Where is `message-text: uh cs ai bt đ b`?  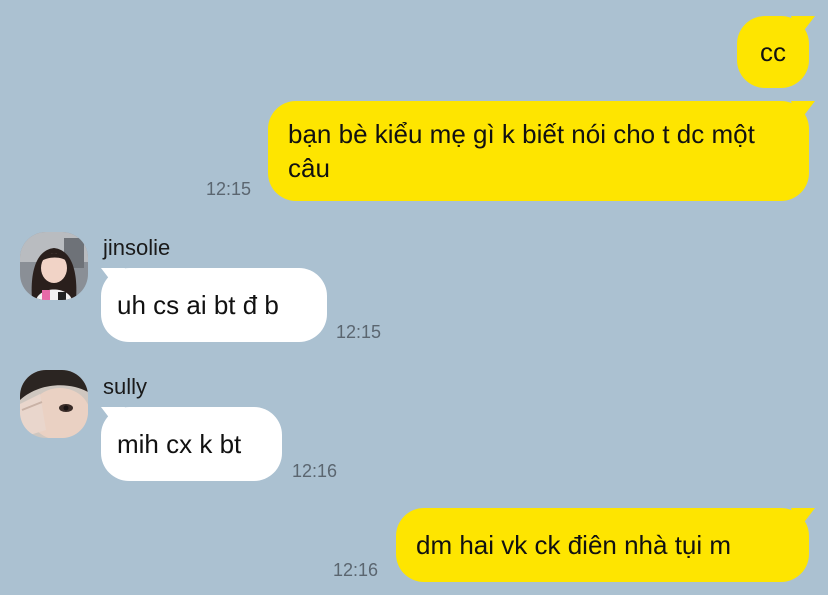
message-text: uh cs ai bt đ b is located at coordinates (198, 305).